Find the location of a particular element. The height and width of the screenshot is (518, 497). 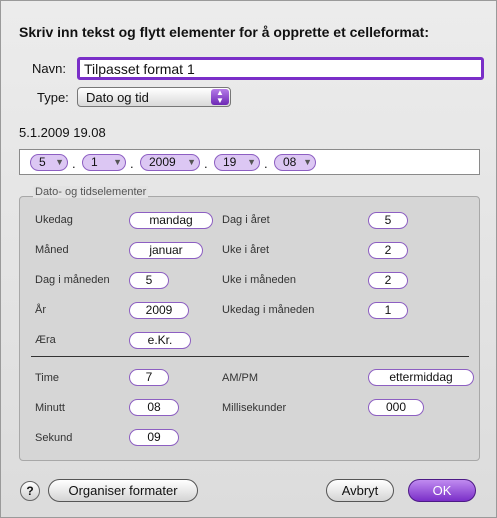

week-of-month-element: 2 is located at coordinates (388, 280).